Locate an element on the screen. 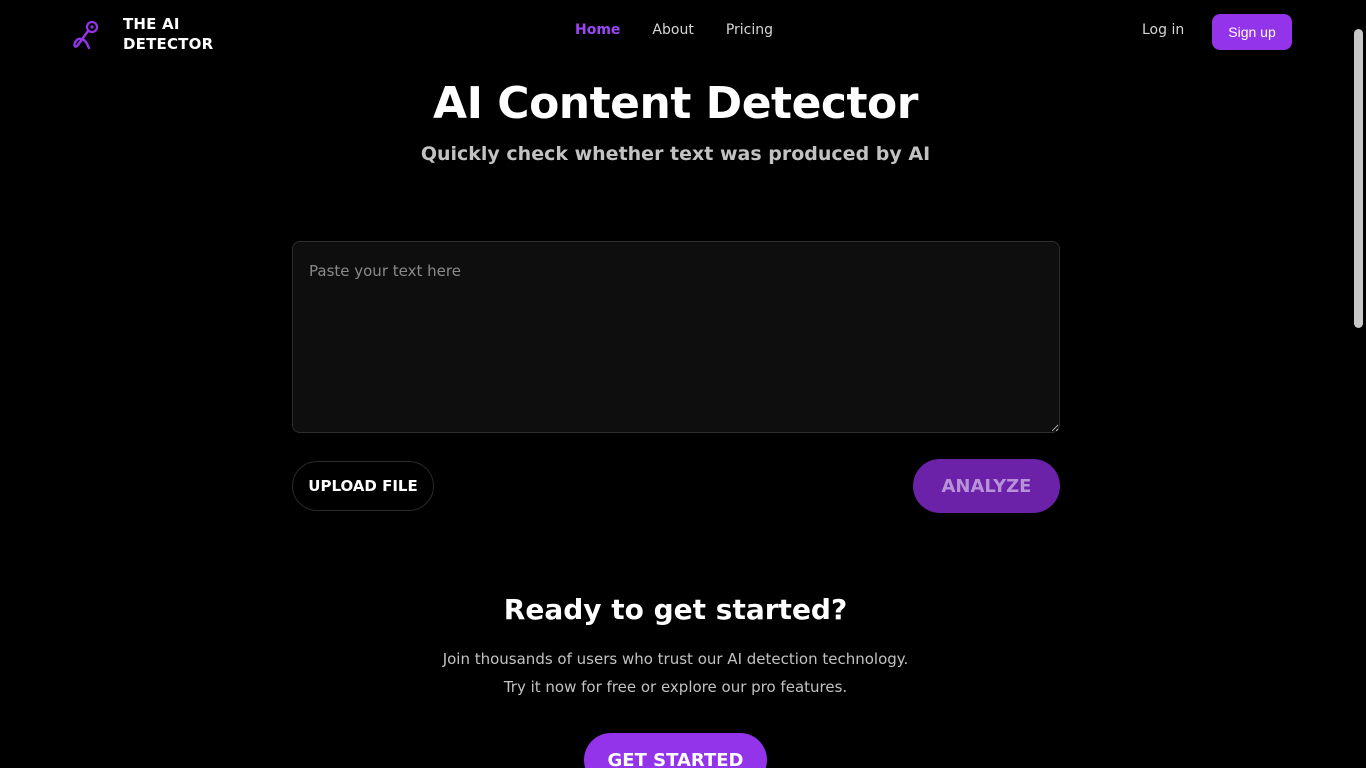 The image size is (1366, 768). nav-home-link: Home is located at coordinates (597, 30).